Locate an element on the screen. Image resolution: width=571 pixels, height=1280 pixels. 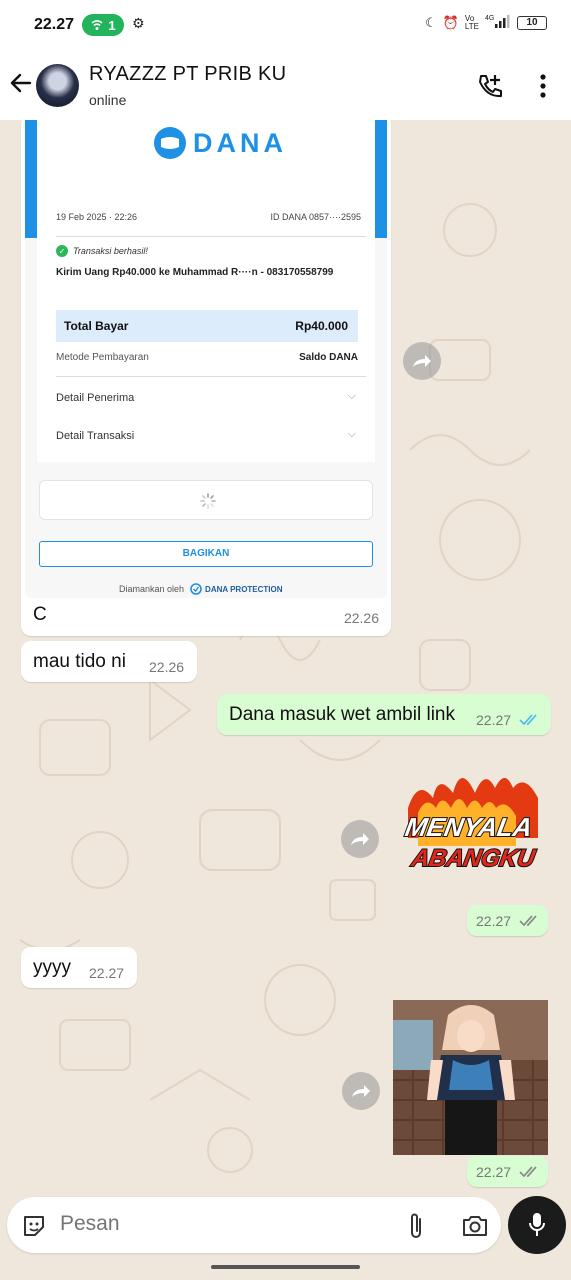
shield-icon is located at coordinates (196, 589).